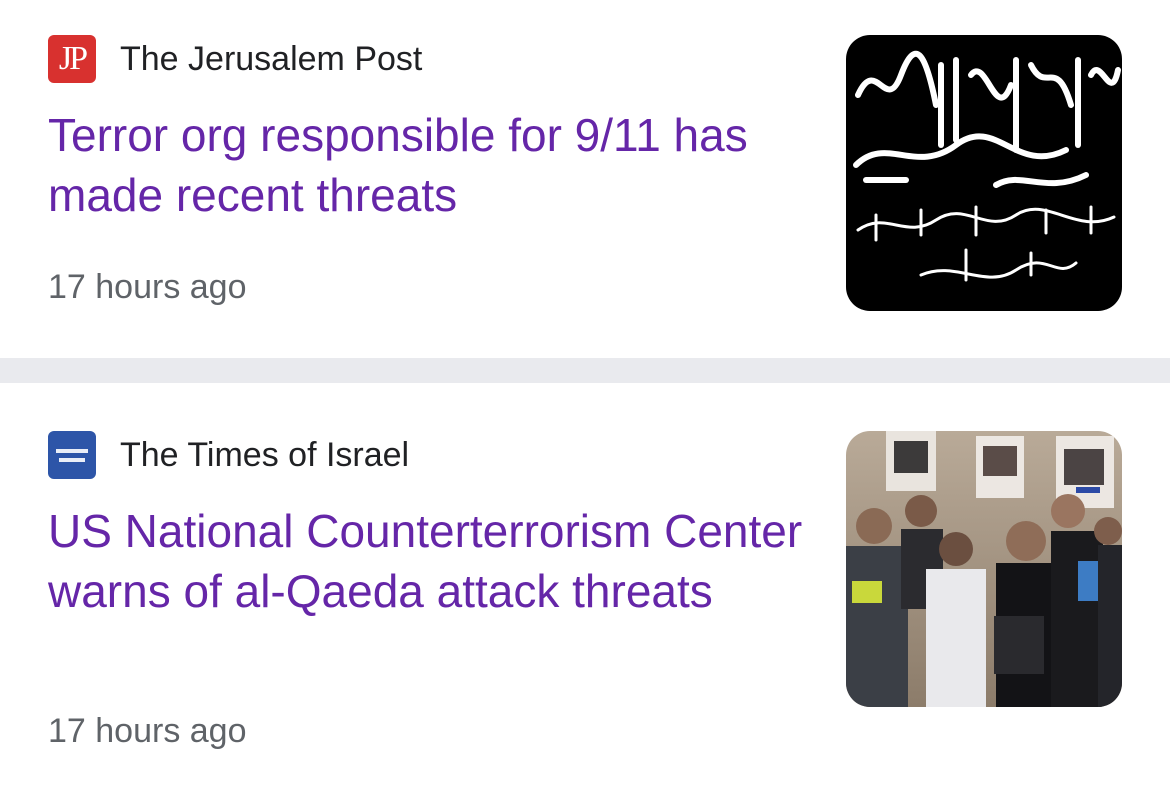 The image size is (1170, 795). I want to click on section-divider, so click(585, 370).